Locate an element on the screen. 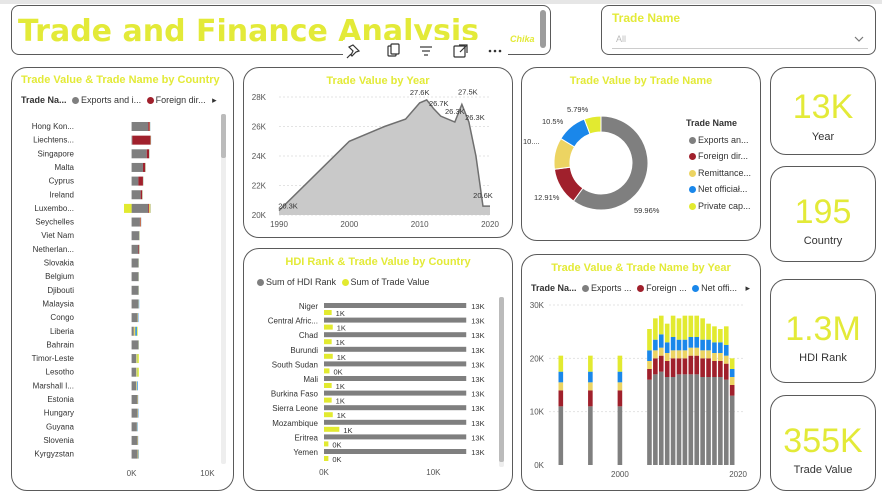 This screenshot has height=500, width=882. category-label: Viet Nam is located at coordinates (57, 235).